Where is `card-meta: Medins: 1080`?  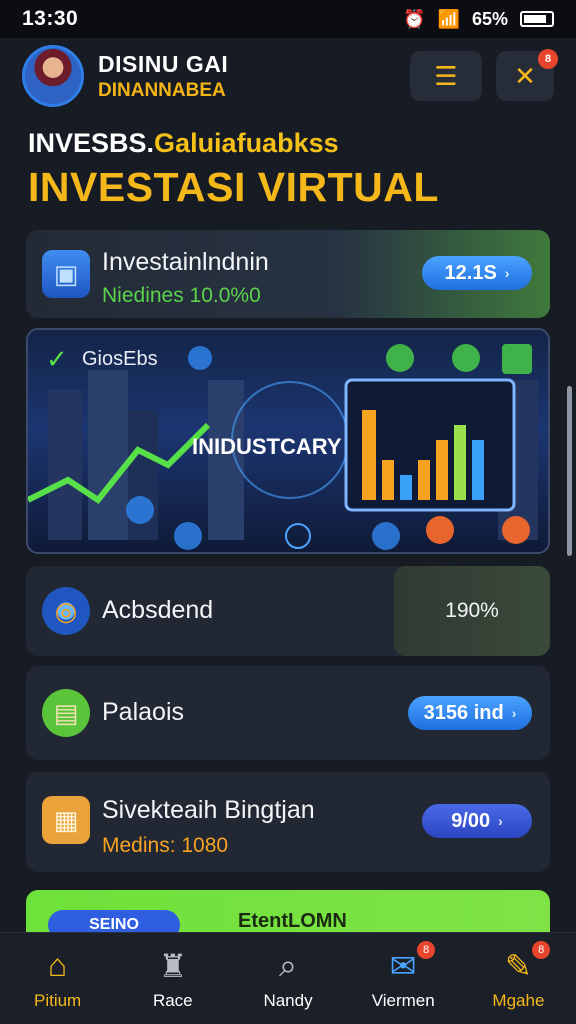 card-meta: Medins: 1080 is located at coordinates (165, 845).